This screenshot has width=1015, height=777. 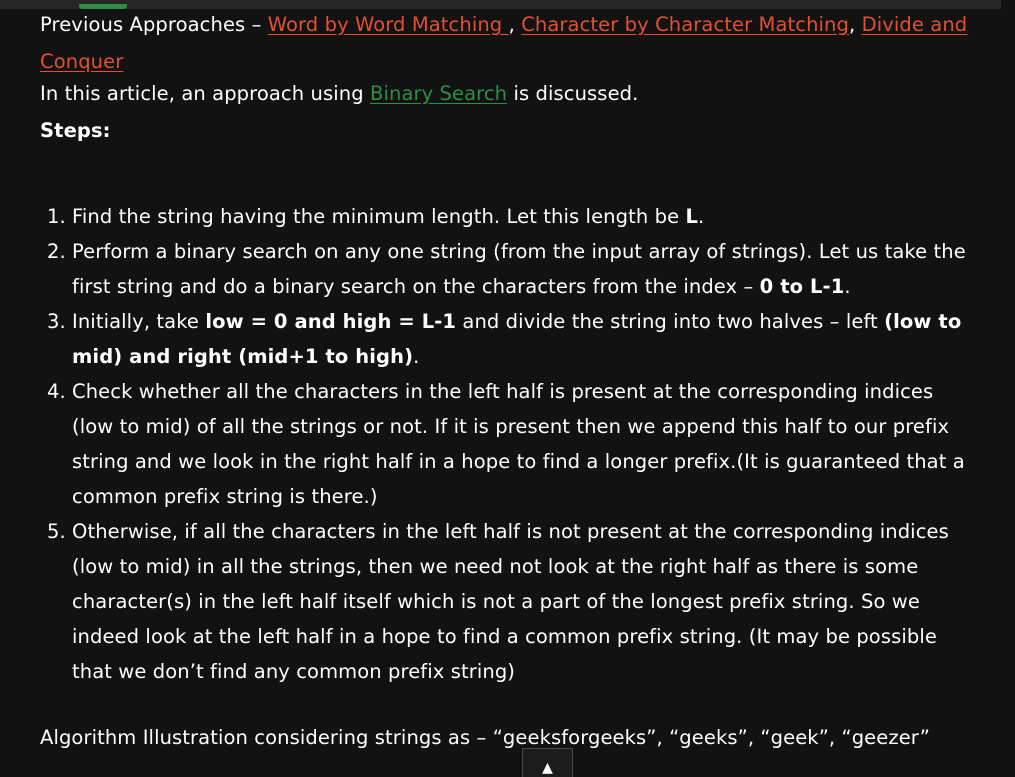 I want to click on step-bold-text: low = 0 and high = L-1, so click(x=331, y=321).